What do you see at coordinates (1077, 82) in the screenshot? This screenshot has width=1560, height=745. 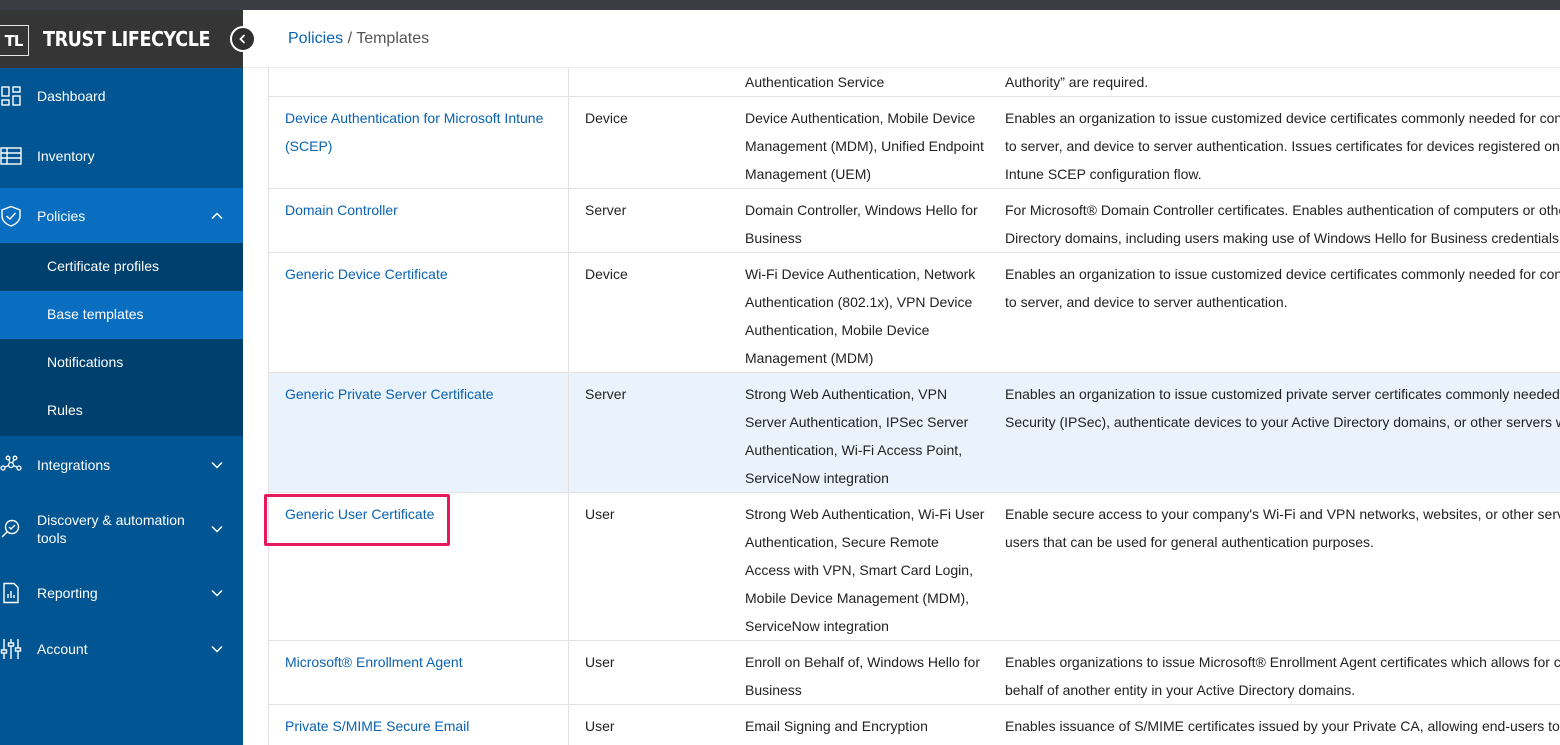 I see `cell-description: Authority” are required.` at bounding box center [1077, 82].